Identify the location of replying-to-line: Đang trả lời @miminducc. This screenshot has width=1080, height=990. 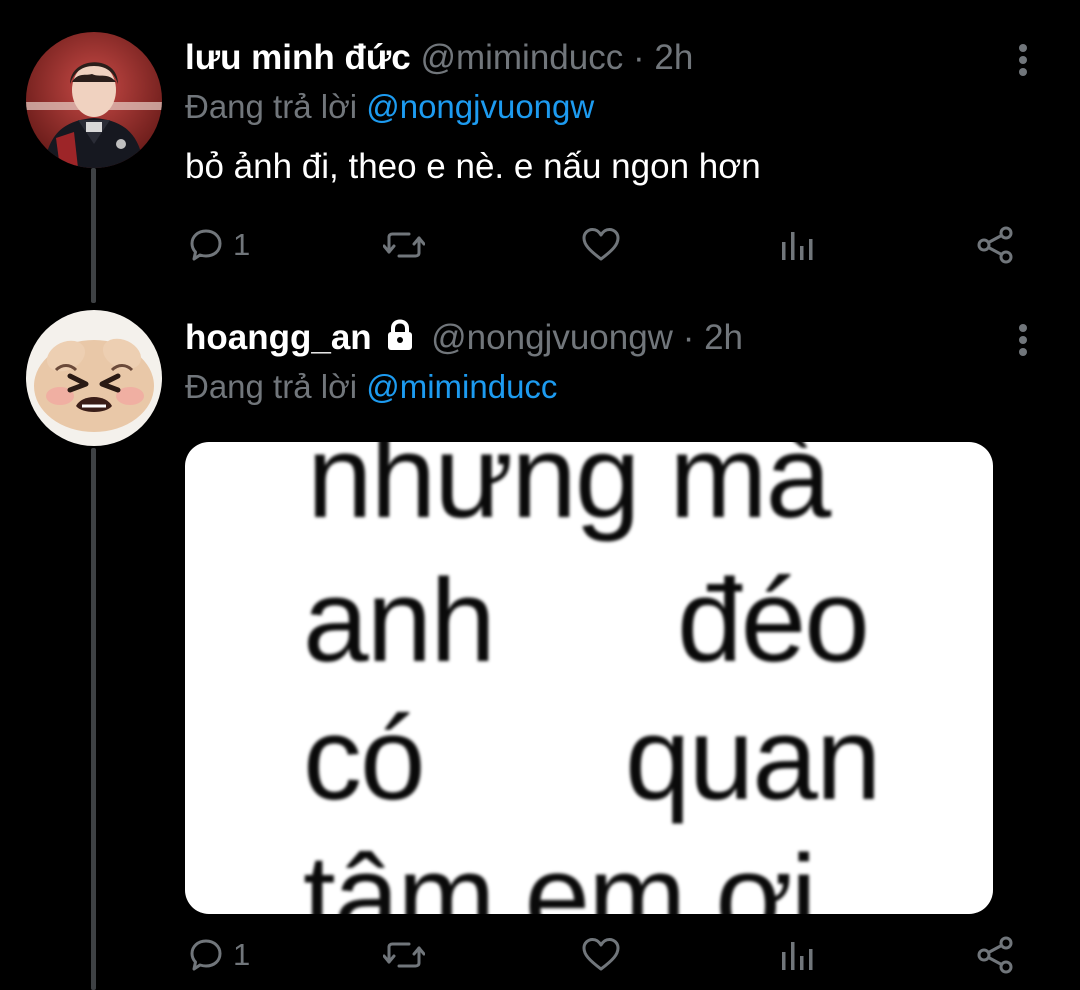
(371, 387).